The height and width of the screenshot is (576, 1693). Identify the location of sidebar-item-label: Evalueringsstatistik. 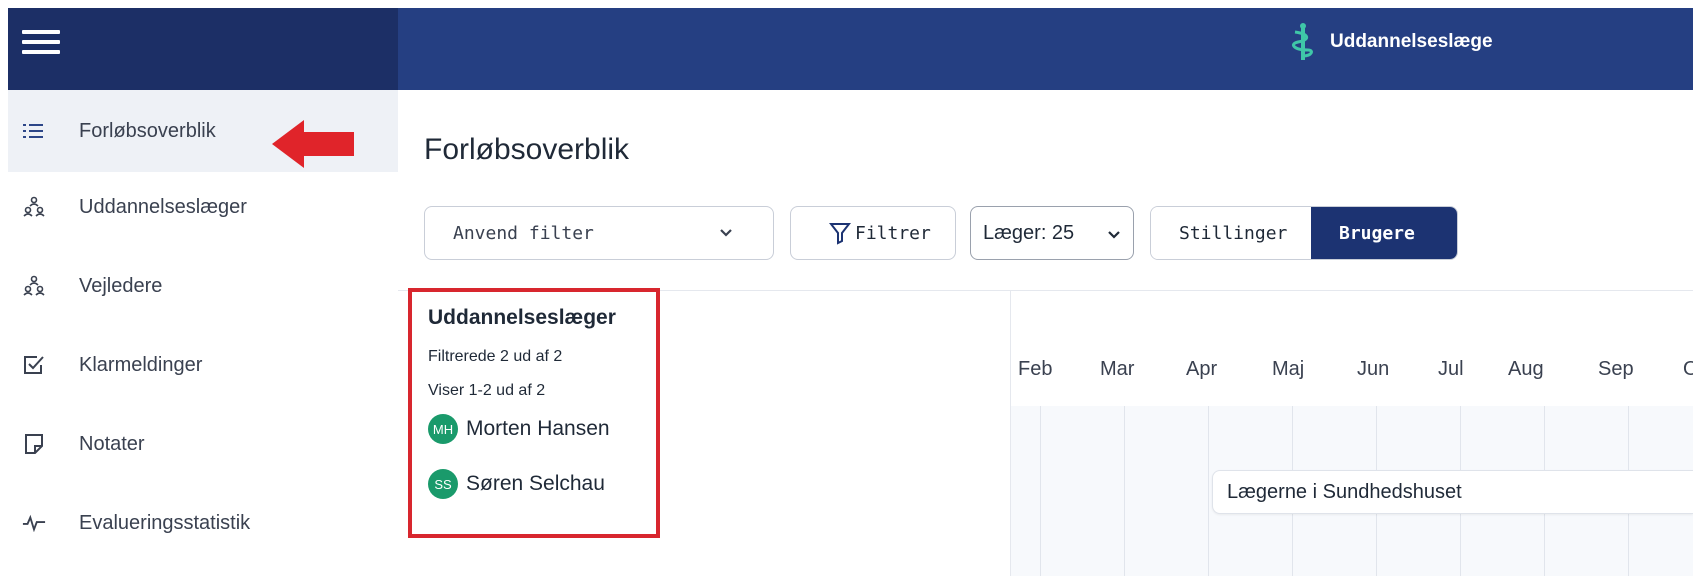
(165, 522).